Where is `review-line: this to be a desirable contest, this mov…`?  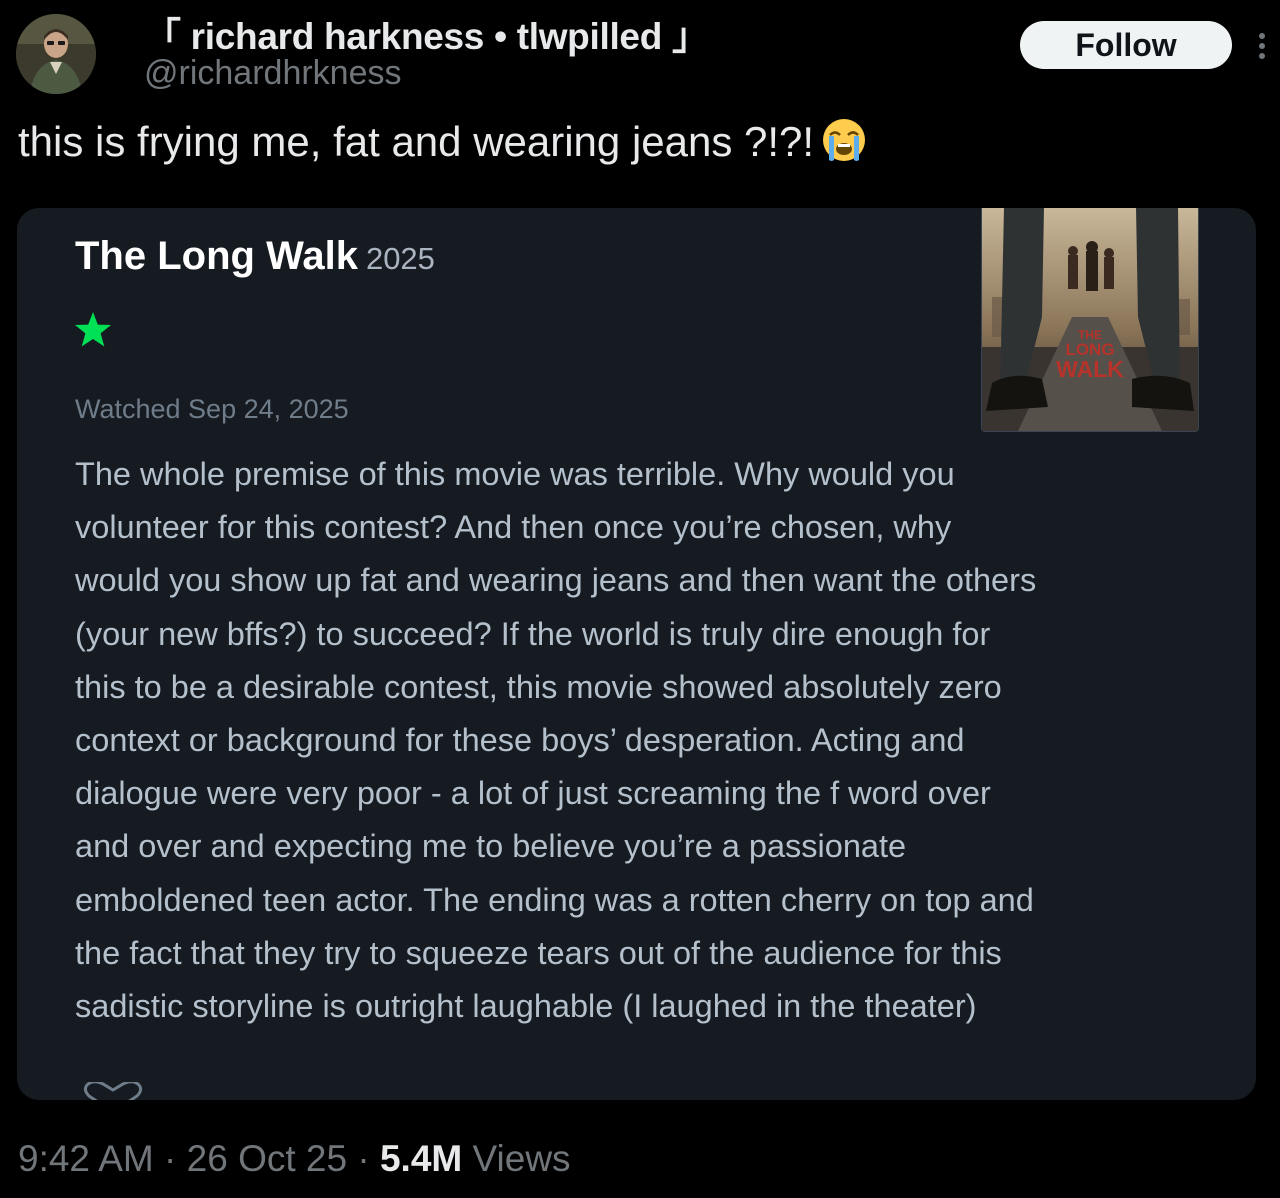
review-line: this to be a desirable contest, this mov… is located at coordinates (538, 686).